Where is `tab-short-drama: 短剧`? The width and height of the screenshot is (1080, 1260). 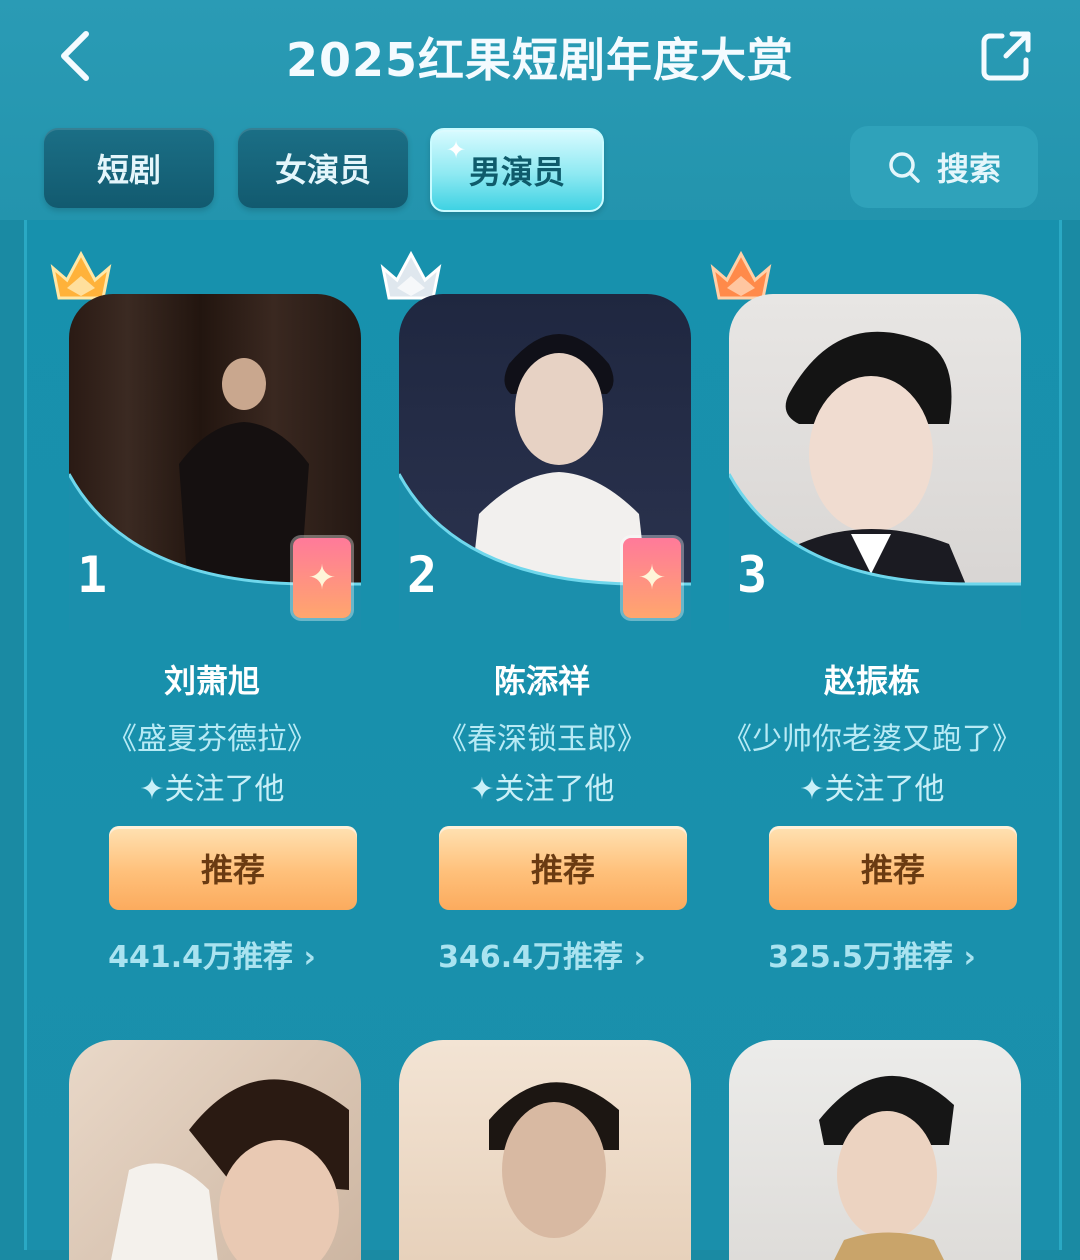 tab-short-drama: 短剧 is located at coordinates (129, 168).